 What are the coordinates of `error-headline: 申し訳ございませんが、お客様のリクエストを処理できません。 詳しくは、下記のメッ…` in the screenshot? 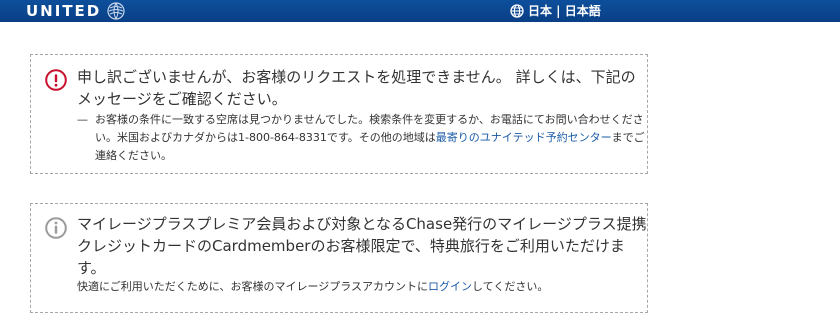 It's located at (356, 88).